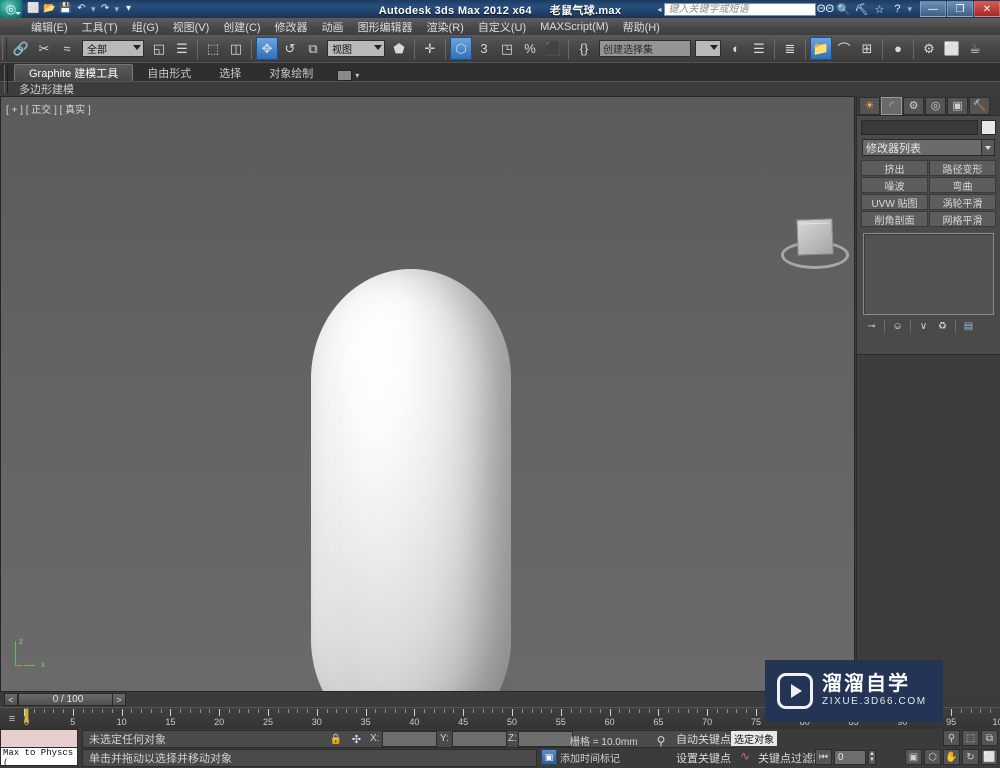  What do you see at coordinates (708, 48) in the screenshot?
I see `named-selection-dropdown` at bounding box center [708, 48].